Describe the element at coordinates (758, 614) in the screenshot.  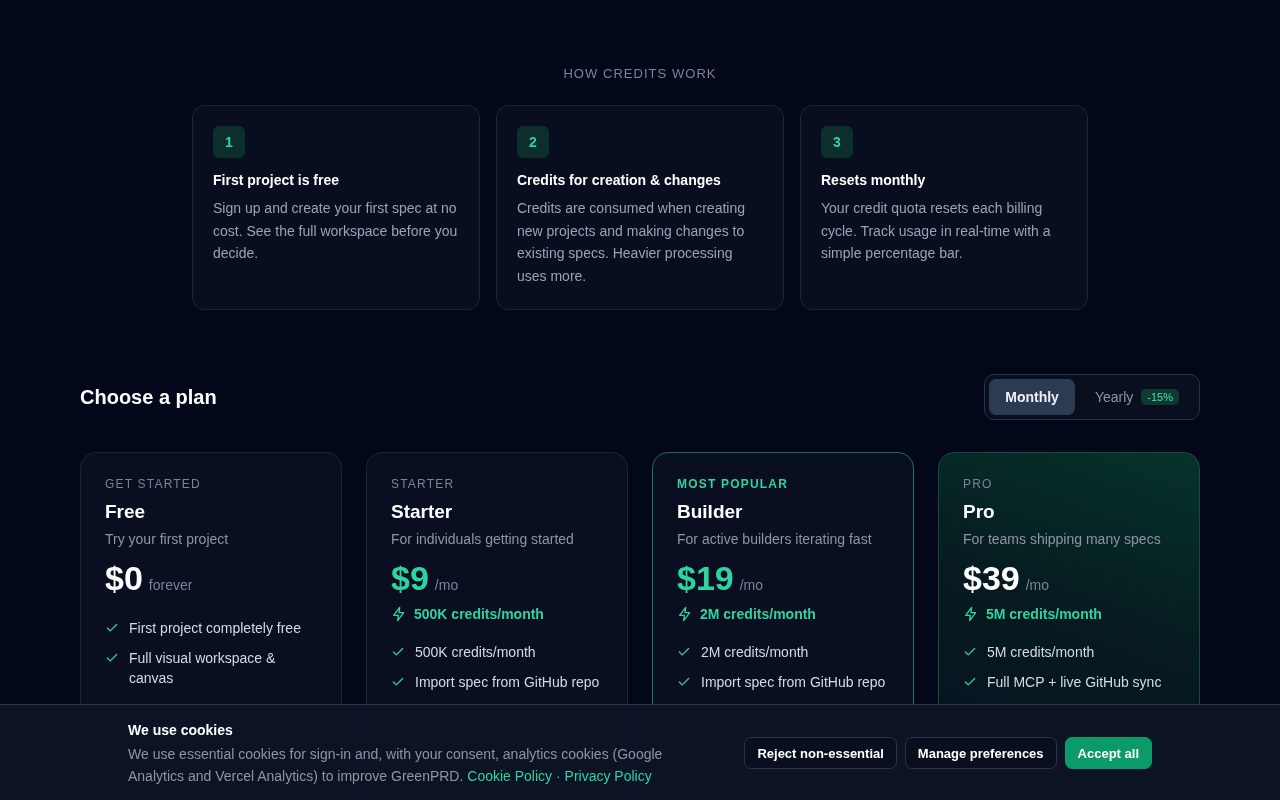
I see `plan-credits: 2M credits/month` at that location.